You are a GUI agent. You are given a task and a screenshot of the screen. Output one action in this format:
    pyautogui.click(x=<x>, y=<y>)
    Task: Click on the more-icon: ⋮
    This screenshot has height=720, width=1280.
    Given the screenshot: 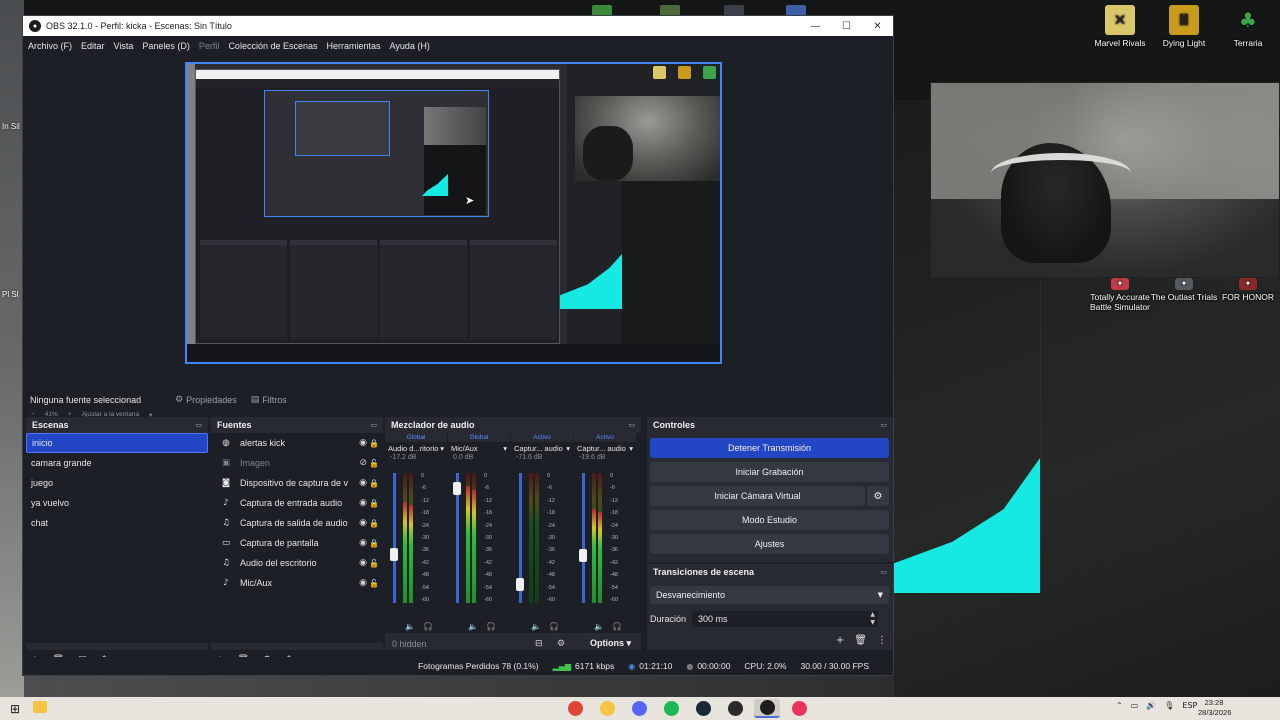 What is the action you would take?
    pyautogui.click(x=882, y=640)
    